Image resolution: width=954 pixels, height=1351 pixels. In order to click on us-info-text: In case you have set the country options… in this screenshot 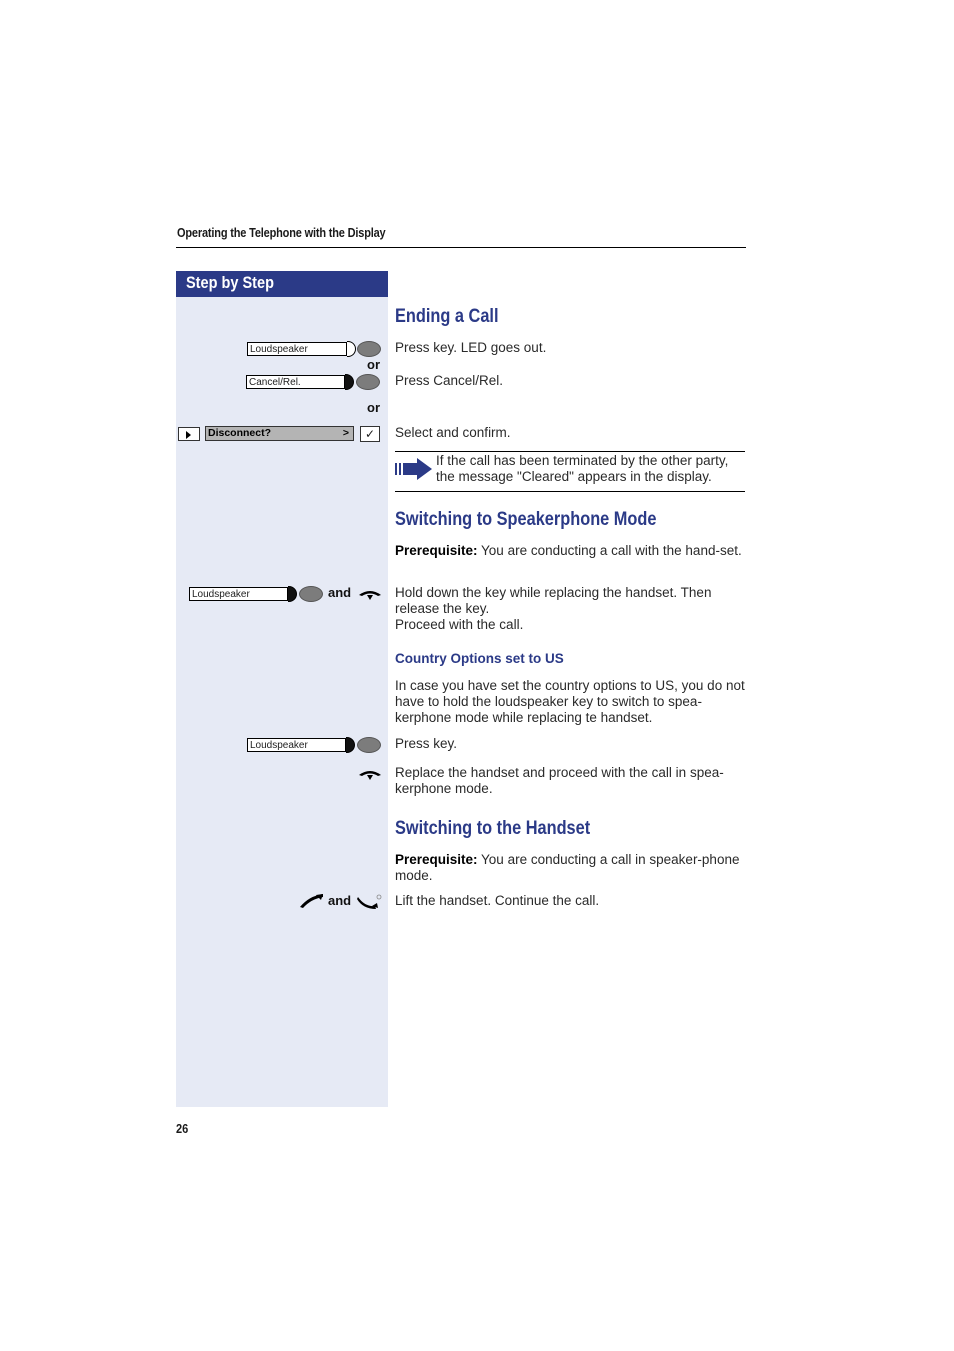, I will do `click(570, 701)`.